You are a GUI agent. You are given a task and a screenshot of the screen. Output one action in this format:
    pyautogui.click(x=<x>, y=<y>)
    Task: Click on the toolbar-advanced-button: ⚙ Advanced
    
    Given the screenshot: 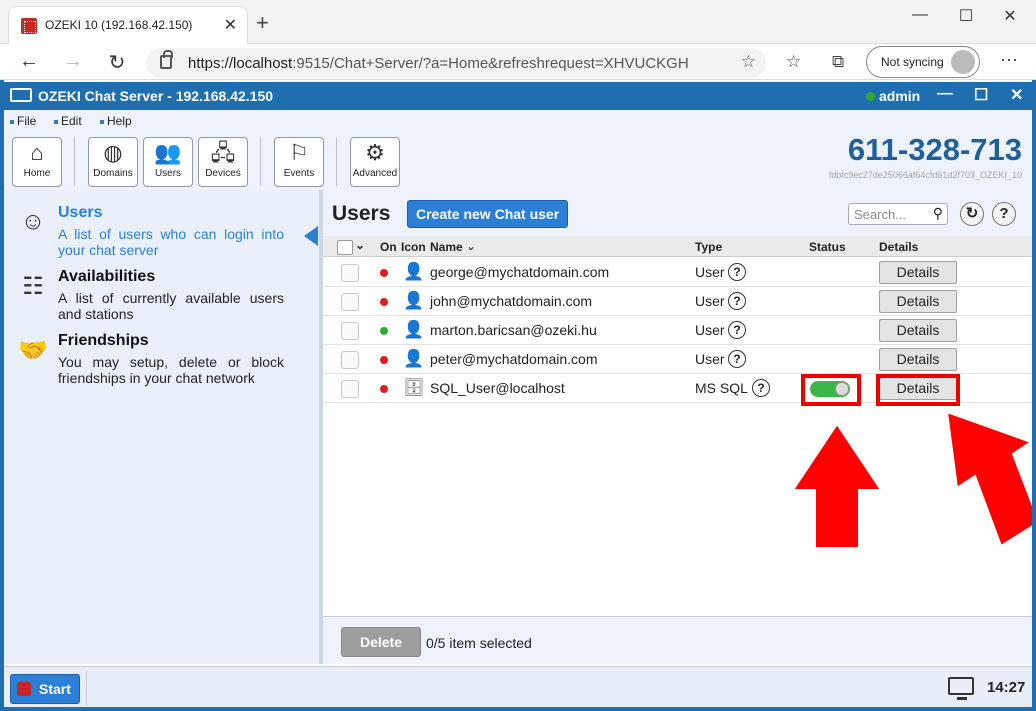 What is the action you would take?
    pyautogui.click(x=375, y=162)
    